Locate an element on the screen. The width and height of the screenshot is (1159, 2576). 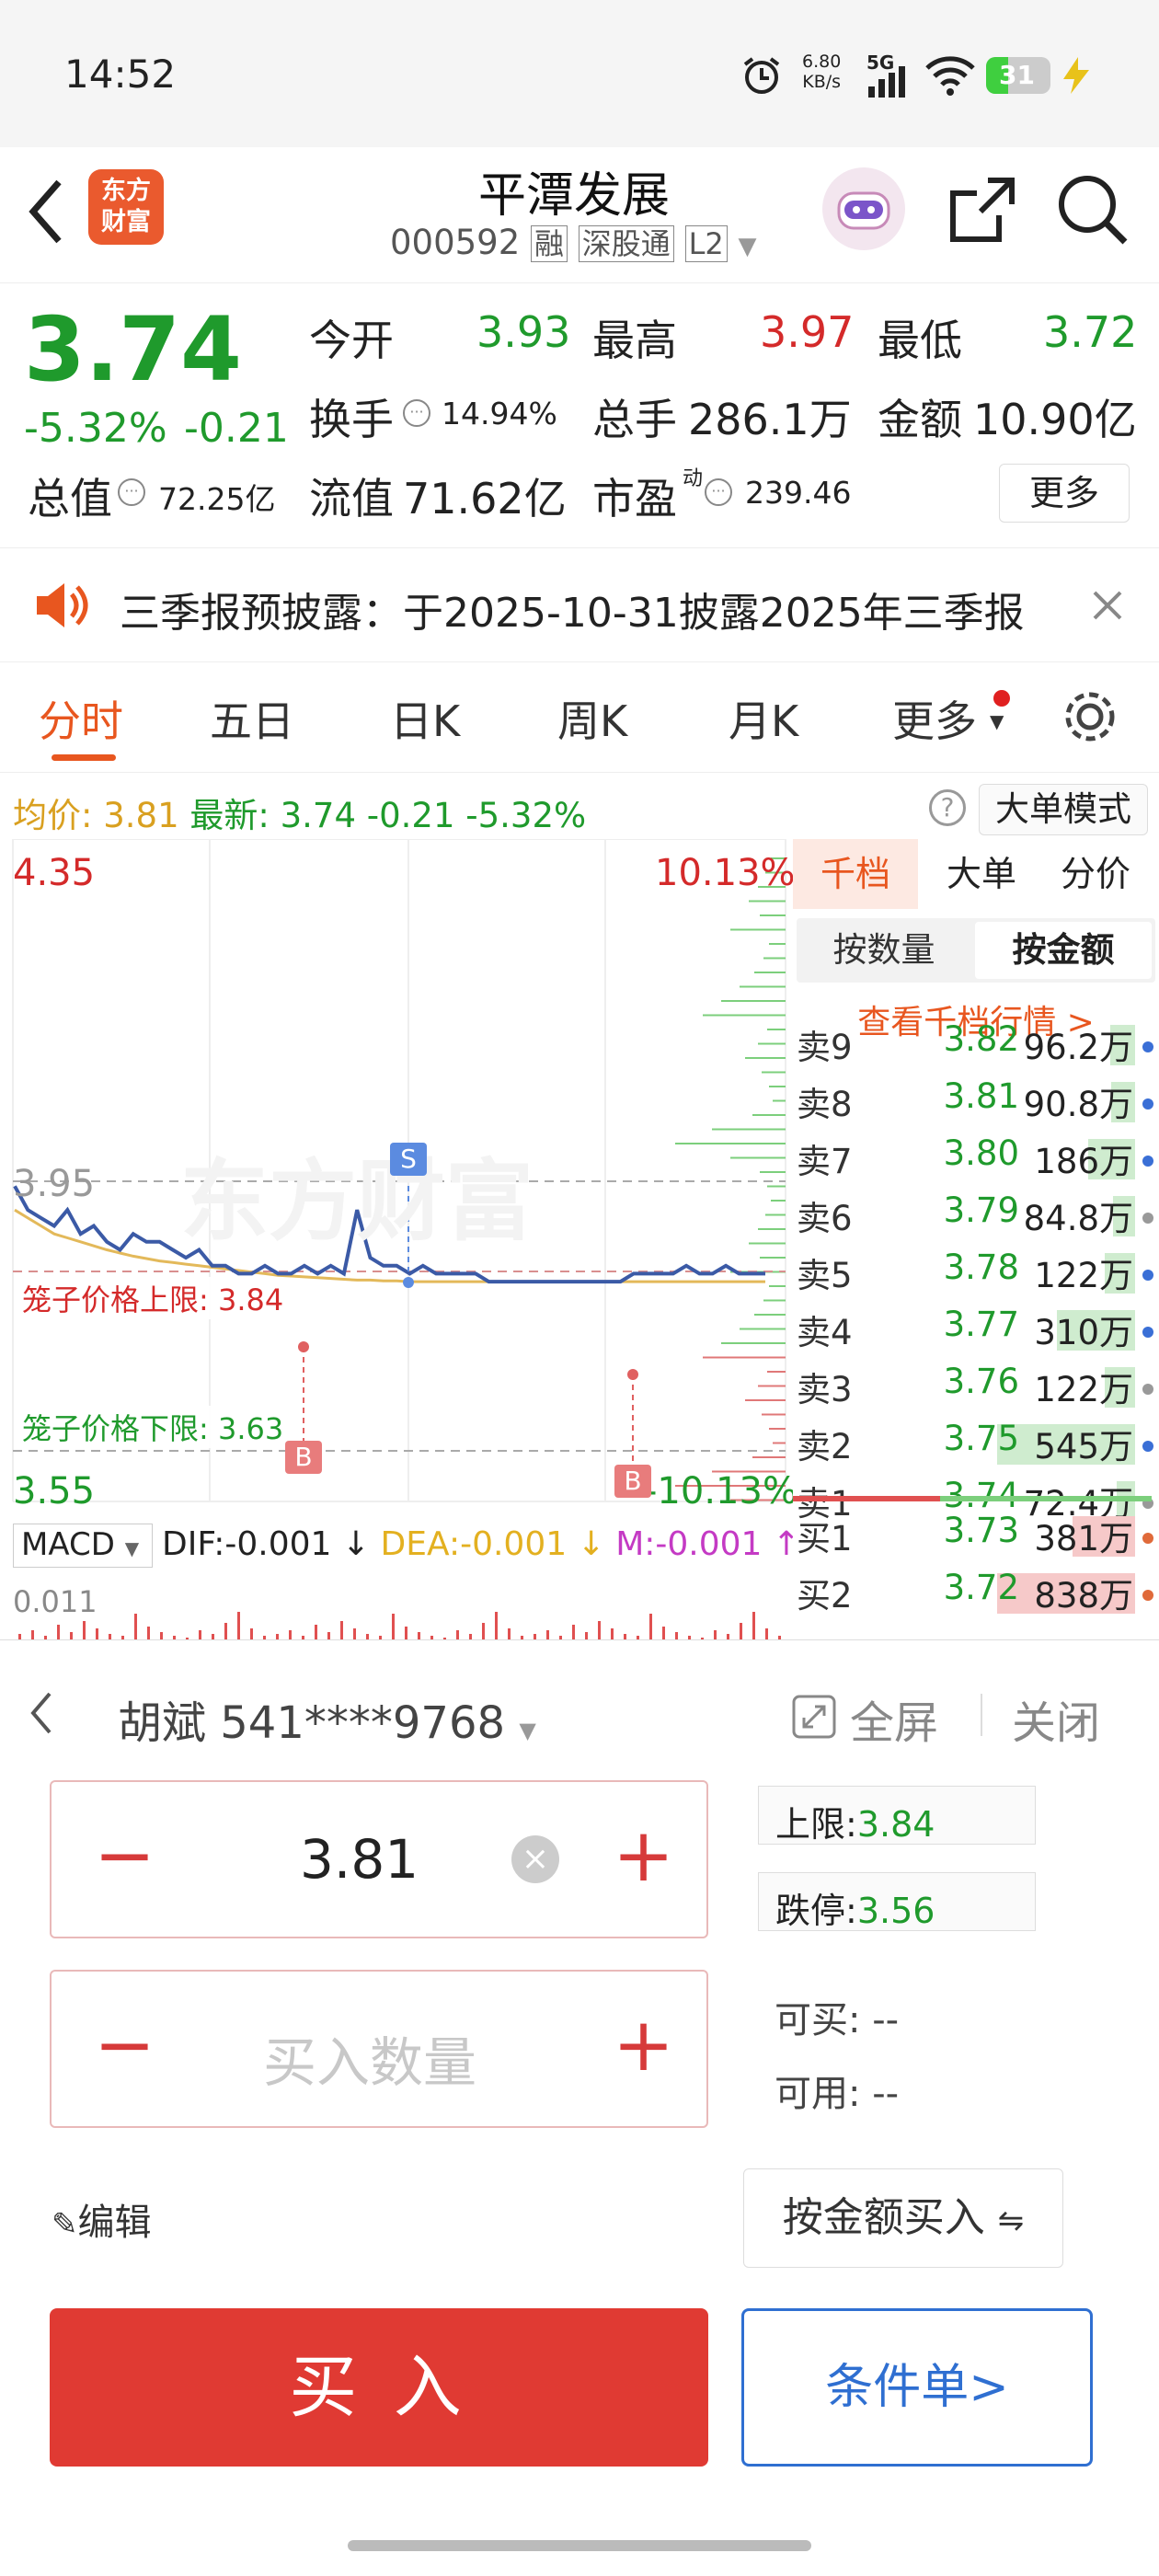
tab-five-day: 五日 is located at coordinates (252, 718).